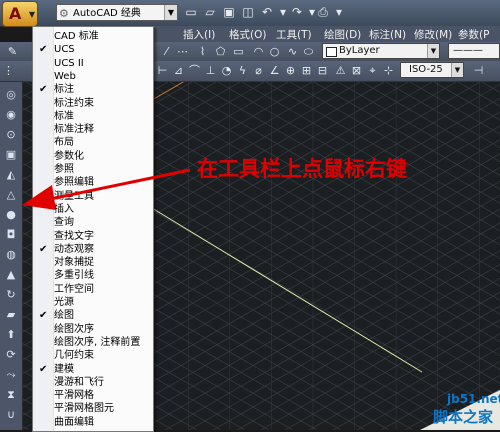 The height and width of the screenshot is (432, 500). I want to click on annotation-arrow, so click(106, 189).